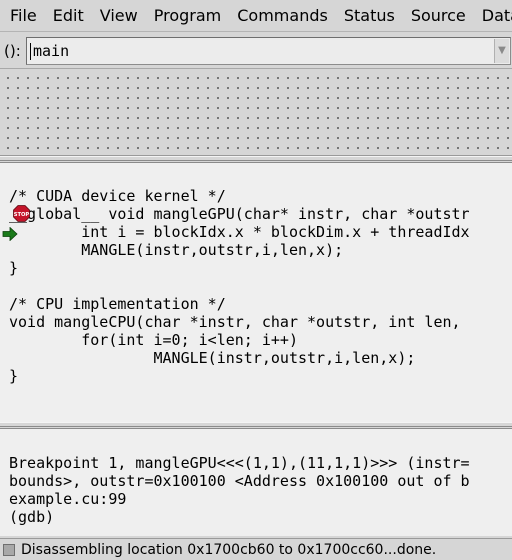 This screenshot has height=560, width=512. Describe the element at coordinates (9, 549) in the screenshot. I see `status-indicator-icon` at that location.